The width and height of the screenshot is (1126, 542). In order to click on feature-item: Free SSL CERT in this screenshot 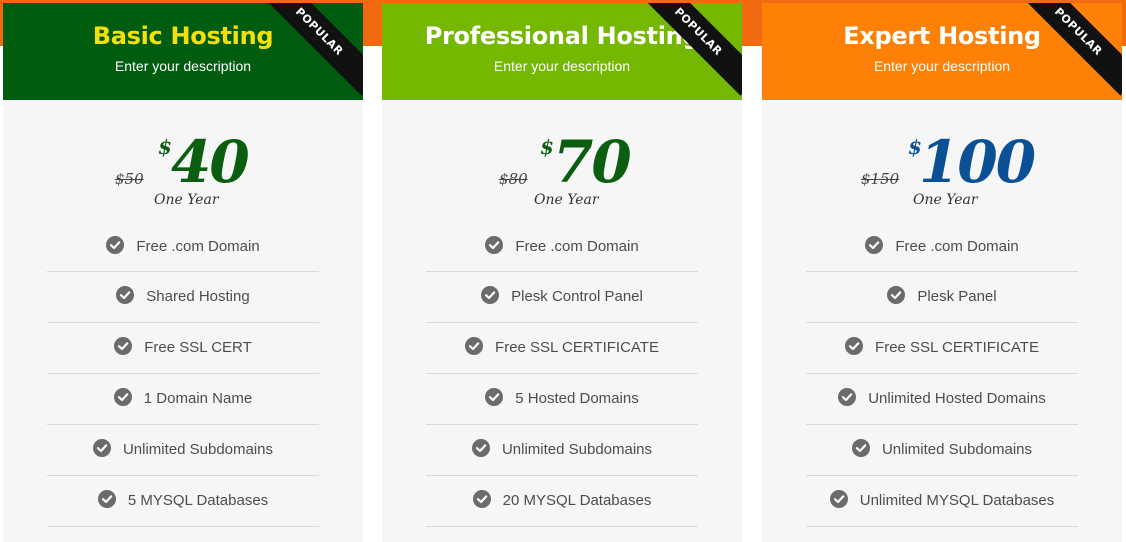, I will do `click(183, 348)`.